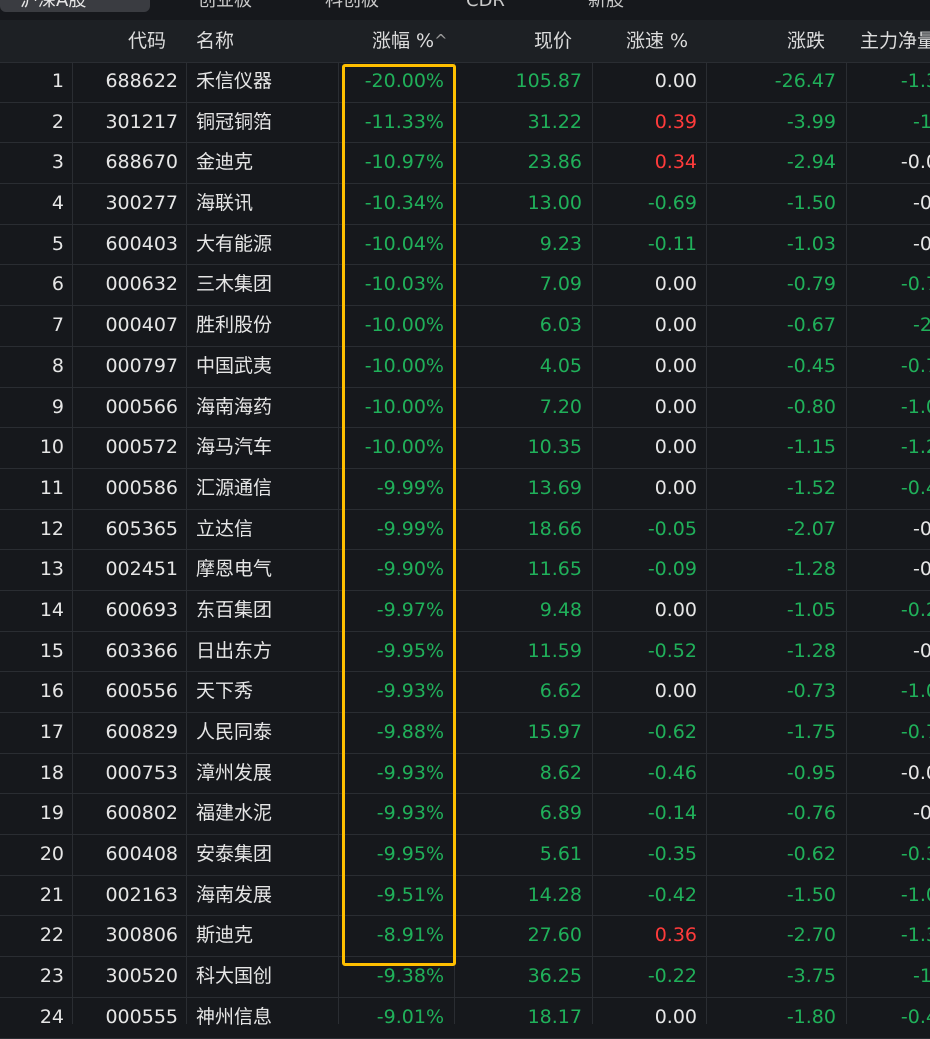 Image resolution: width=930 pixels, height=1039 pixels. What do you see at coordinates (465, 611) in the screenshot?
I see `table-row: 14 600693 东百集团 -9.97% 9.48 0.00 -1.05 -0.2` at bounding box center [465, 611].